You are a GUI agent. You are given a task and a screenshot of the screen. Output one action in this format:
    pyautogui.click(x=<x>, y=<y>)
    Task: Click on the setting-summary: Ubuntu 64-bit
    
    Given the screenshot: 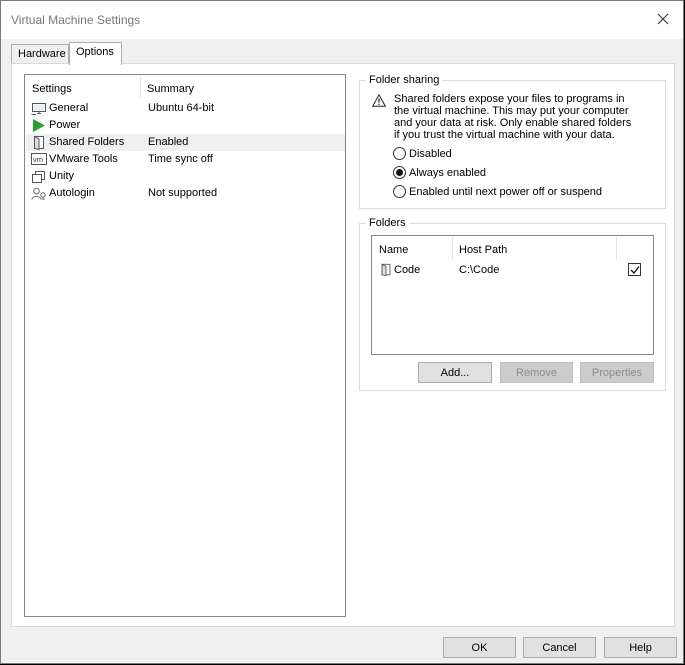 What is the action you would take?
    pyautogui.click(x=181, y=108)
    